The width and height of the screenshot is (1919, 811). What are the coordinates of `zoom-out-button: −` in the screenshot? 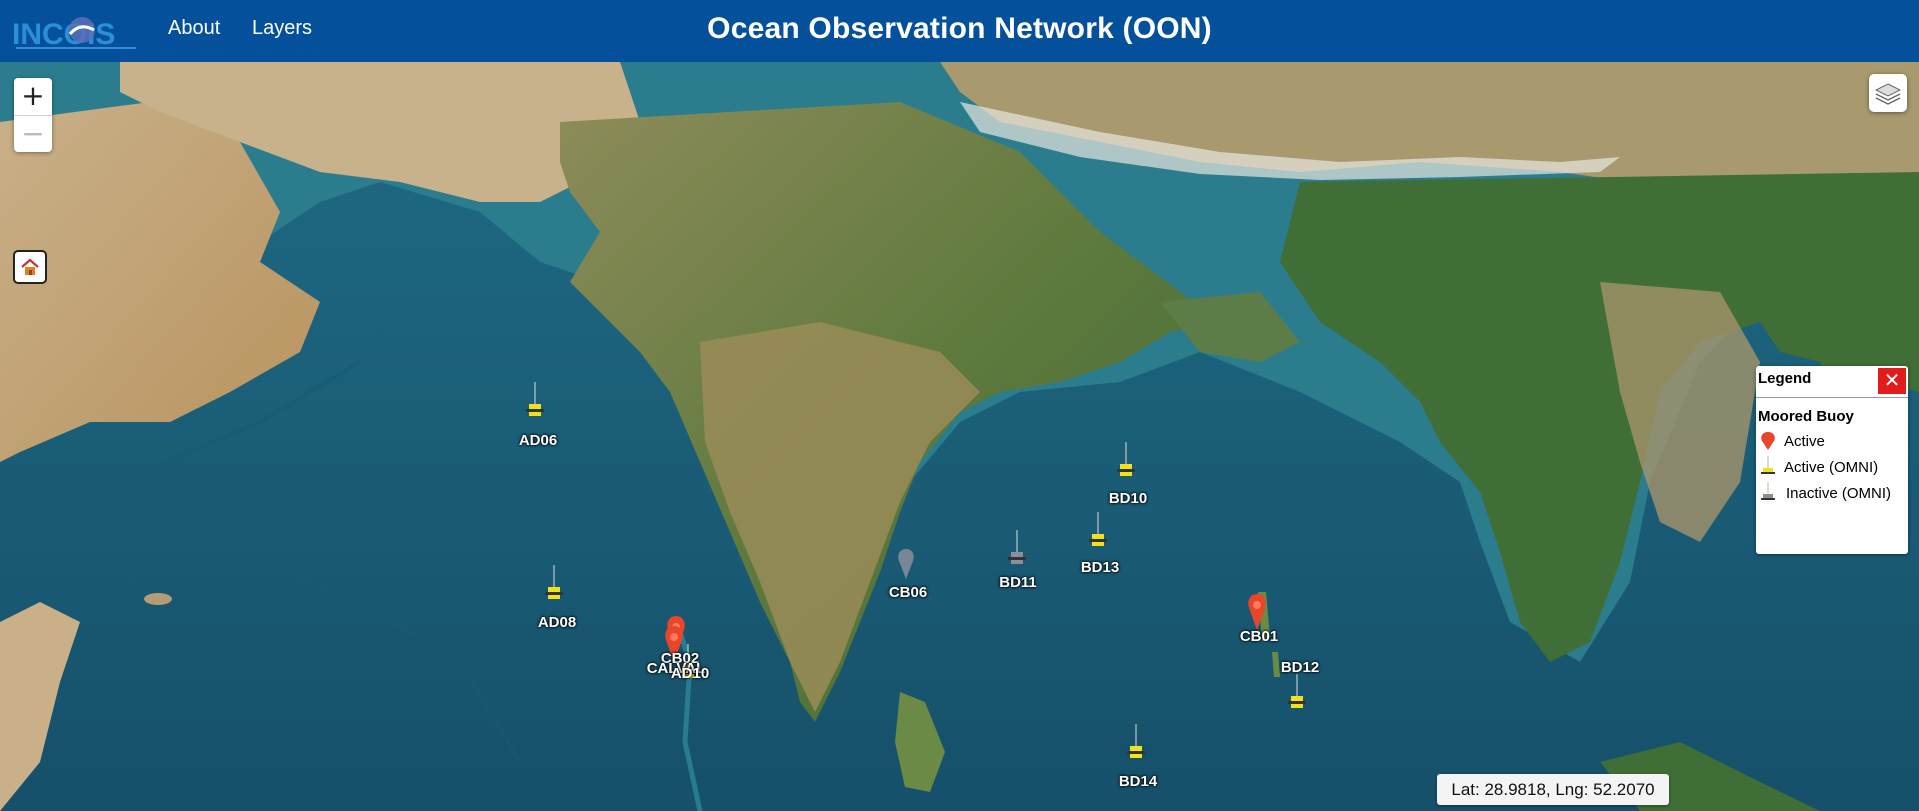 It's located at (33, 134).